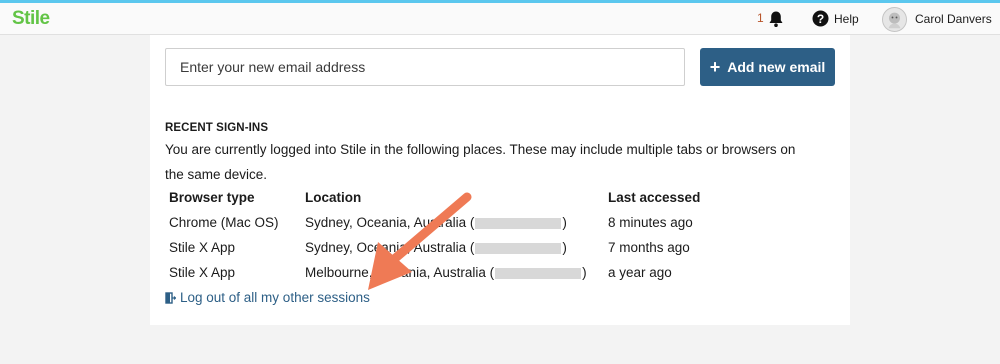  I want to click on row-3-location: Melbourne, Oceania, Australia (), so click(446, 272).